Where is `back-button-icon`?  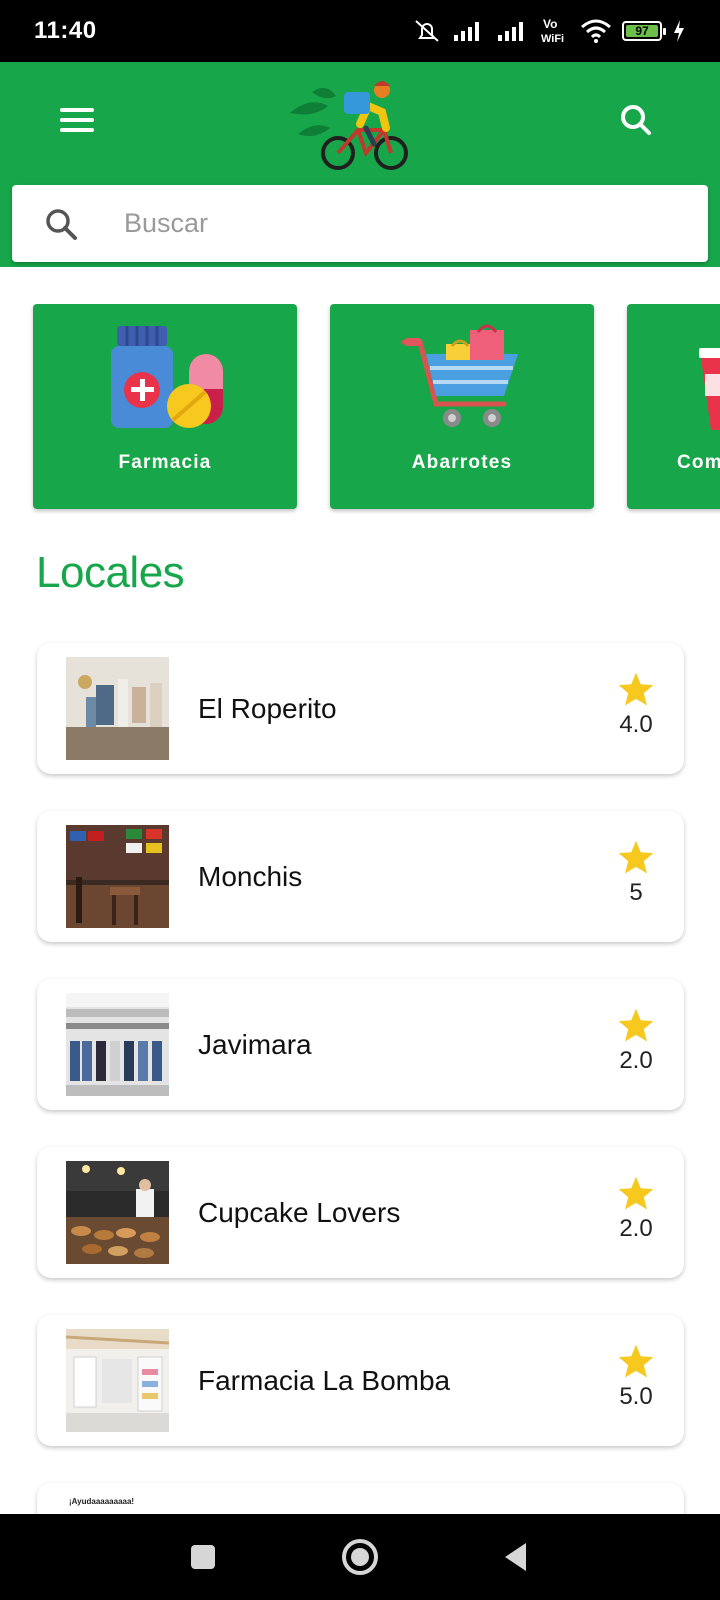
back-button-icon is located at coordinates (517, 1557).